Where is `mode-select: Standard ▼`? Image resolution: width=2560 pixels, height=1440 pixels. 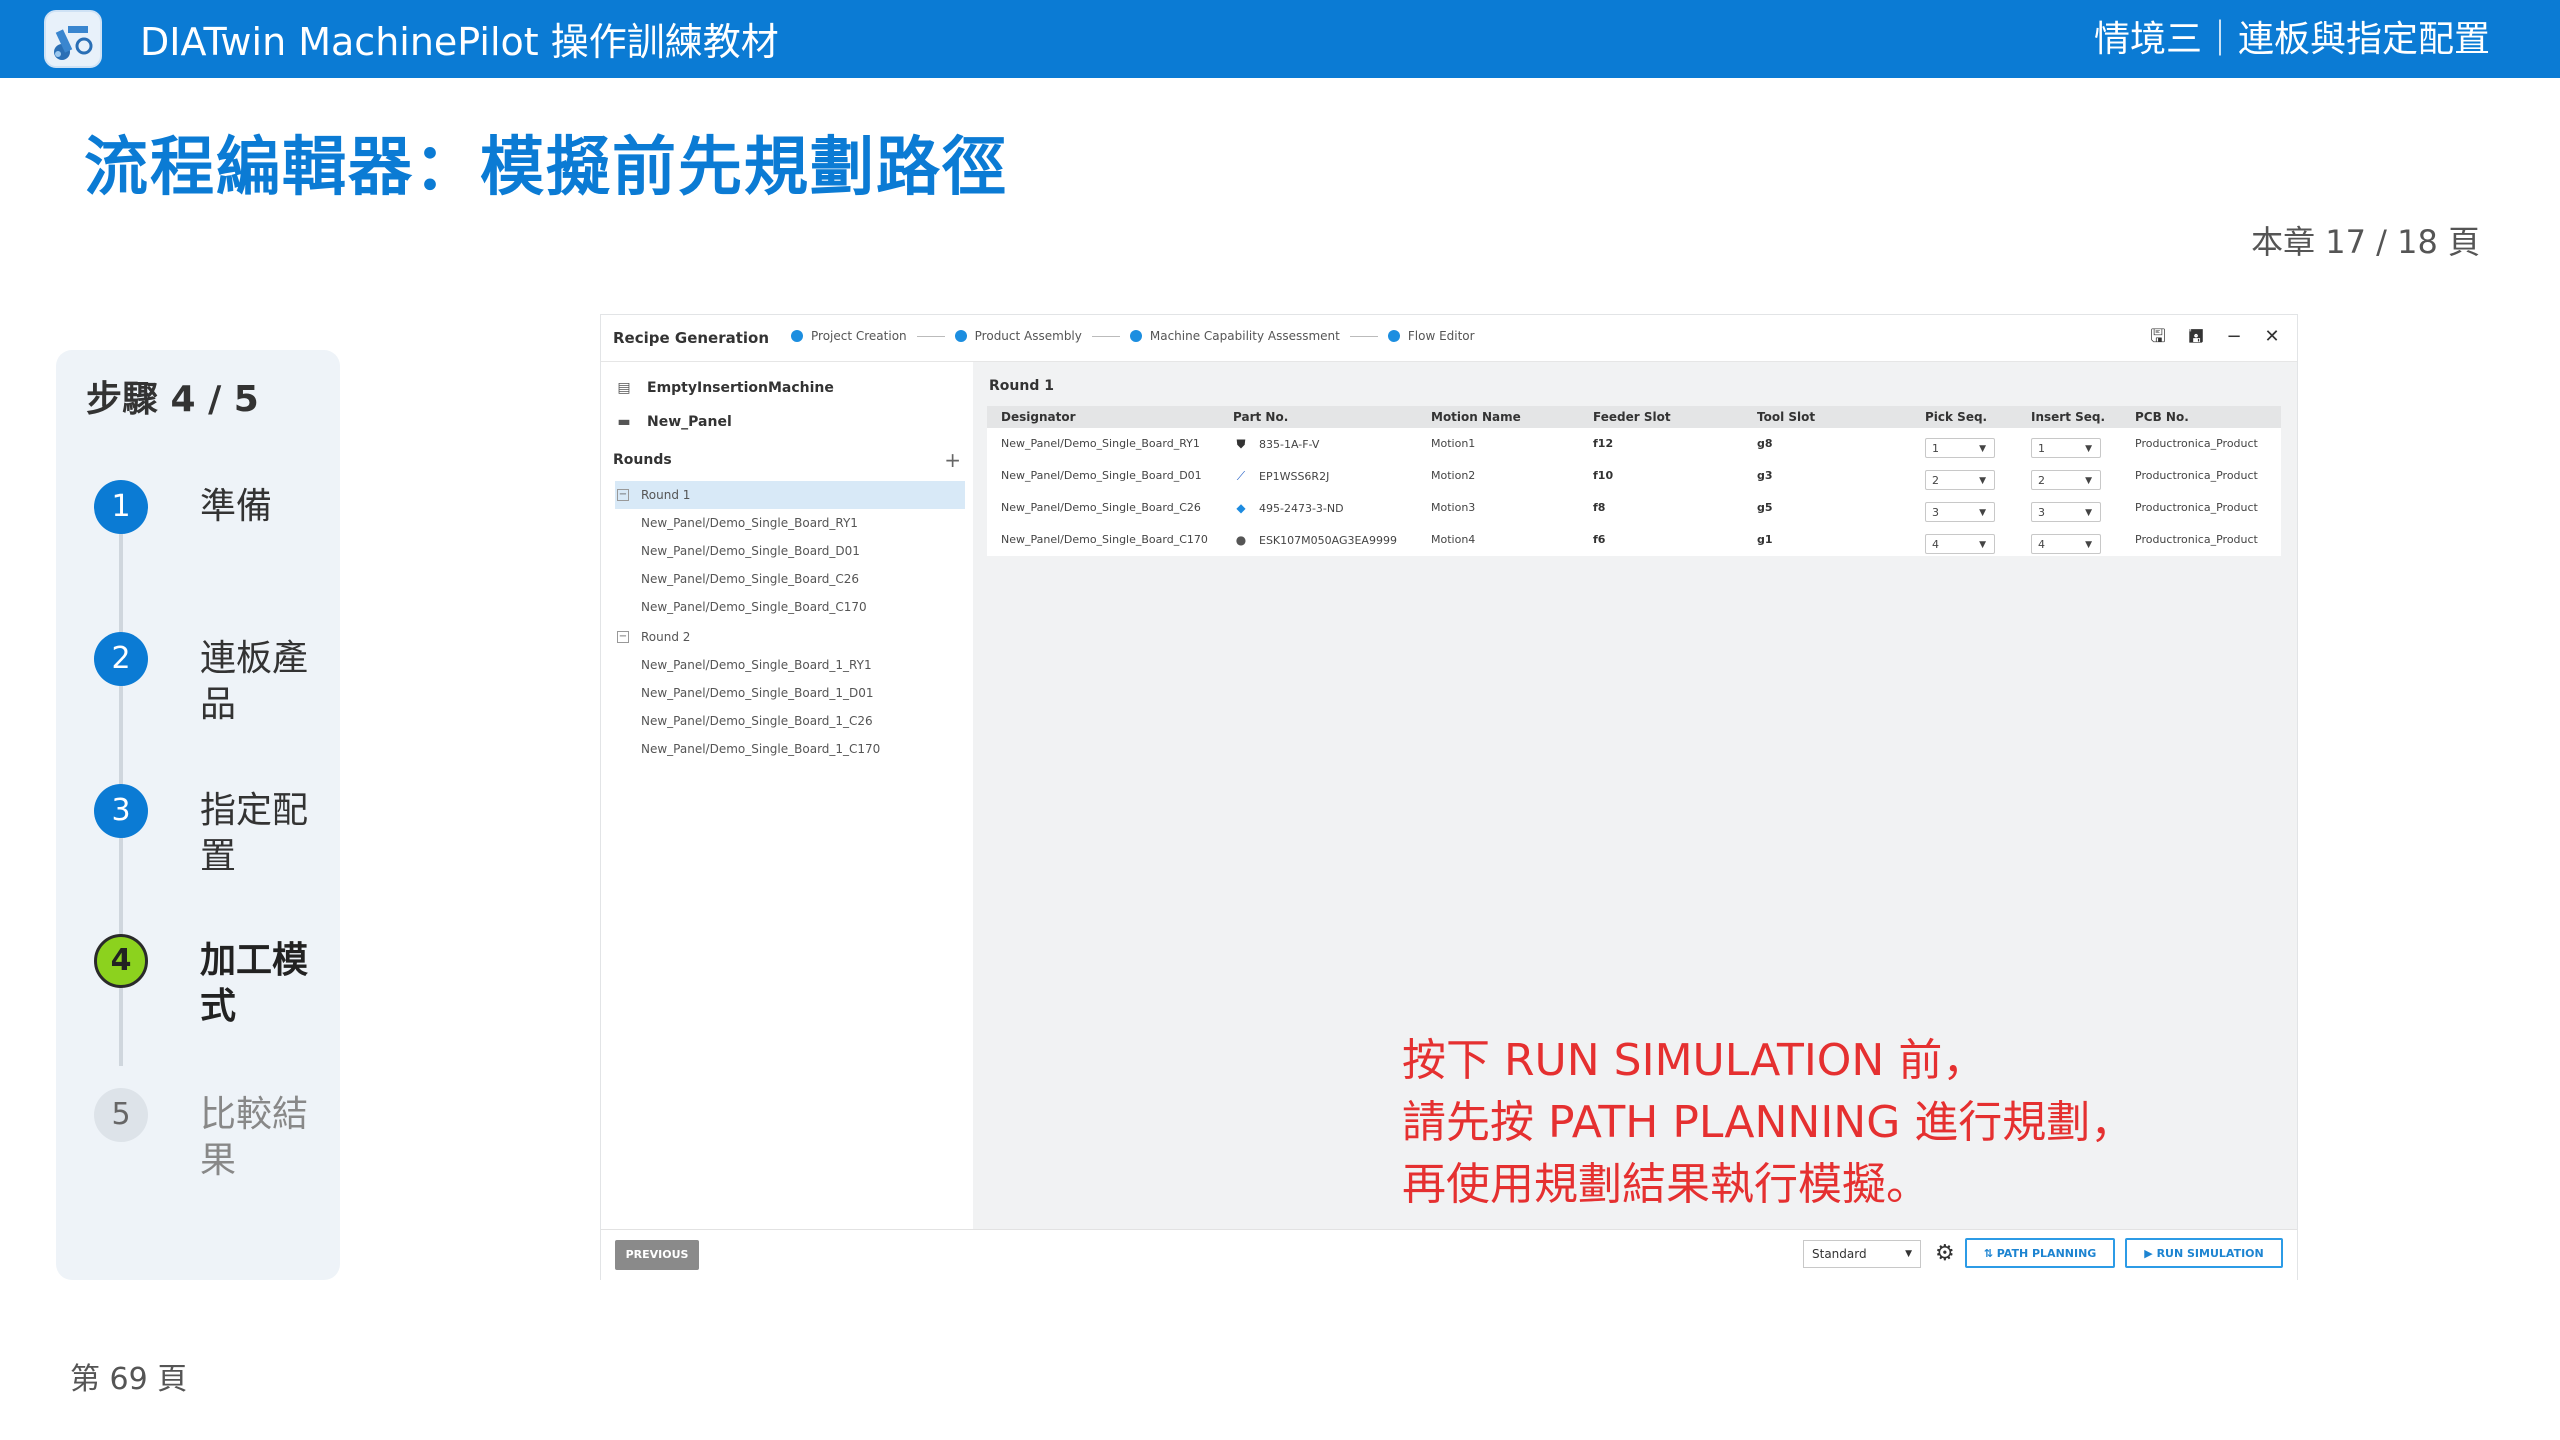 mode-select: Standard ▼ is located at coordinates (1862, 1254).